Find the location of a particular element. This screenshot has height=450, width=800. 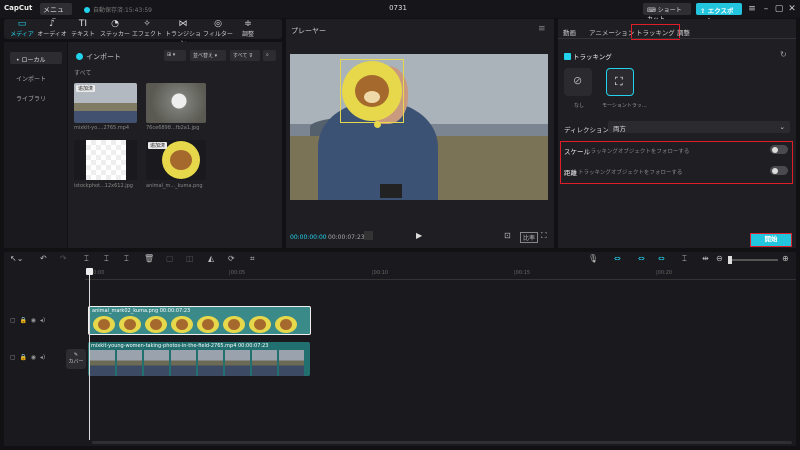

import-button: インポート is located at coordinates (98, 57).